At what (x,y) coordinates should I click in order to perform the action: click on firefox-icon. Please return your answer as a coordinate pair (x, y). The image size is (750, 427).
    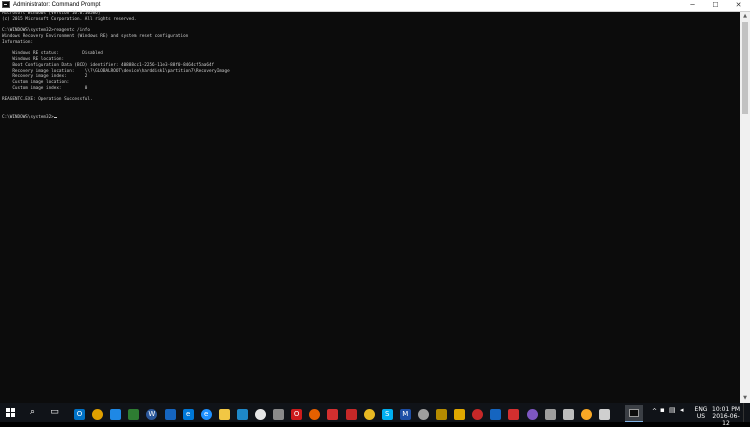
    Looking at the image, I should click on (315, 414).